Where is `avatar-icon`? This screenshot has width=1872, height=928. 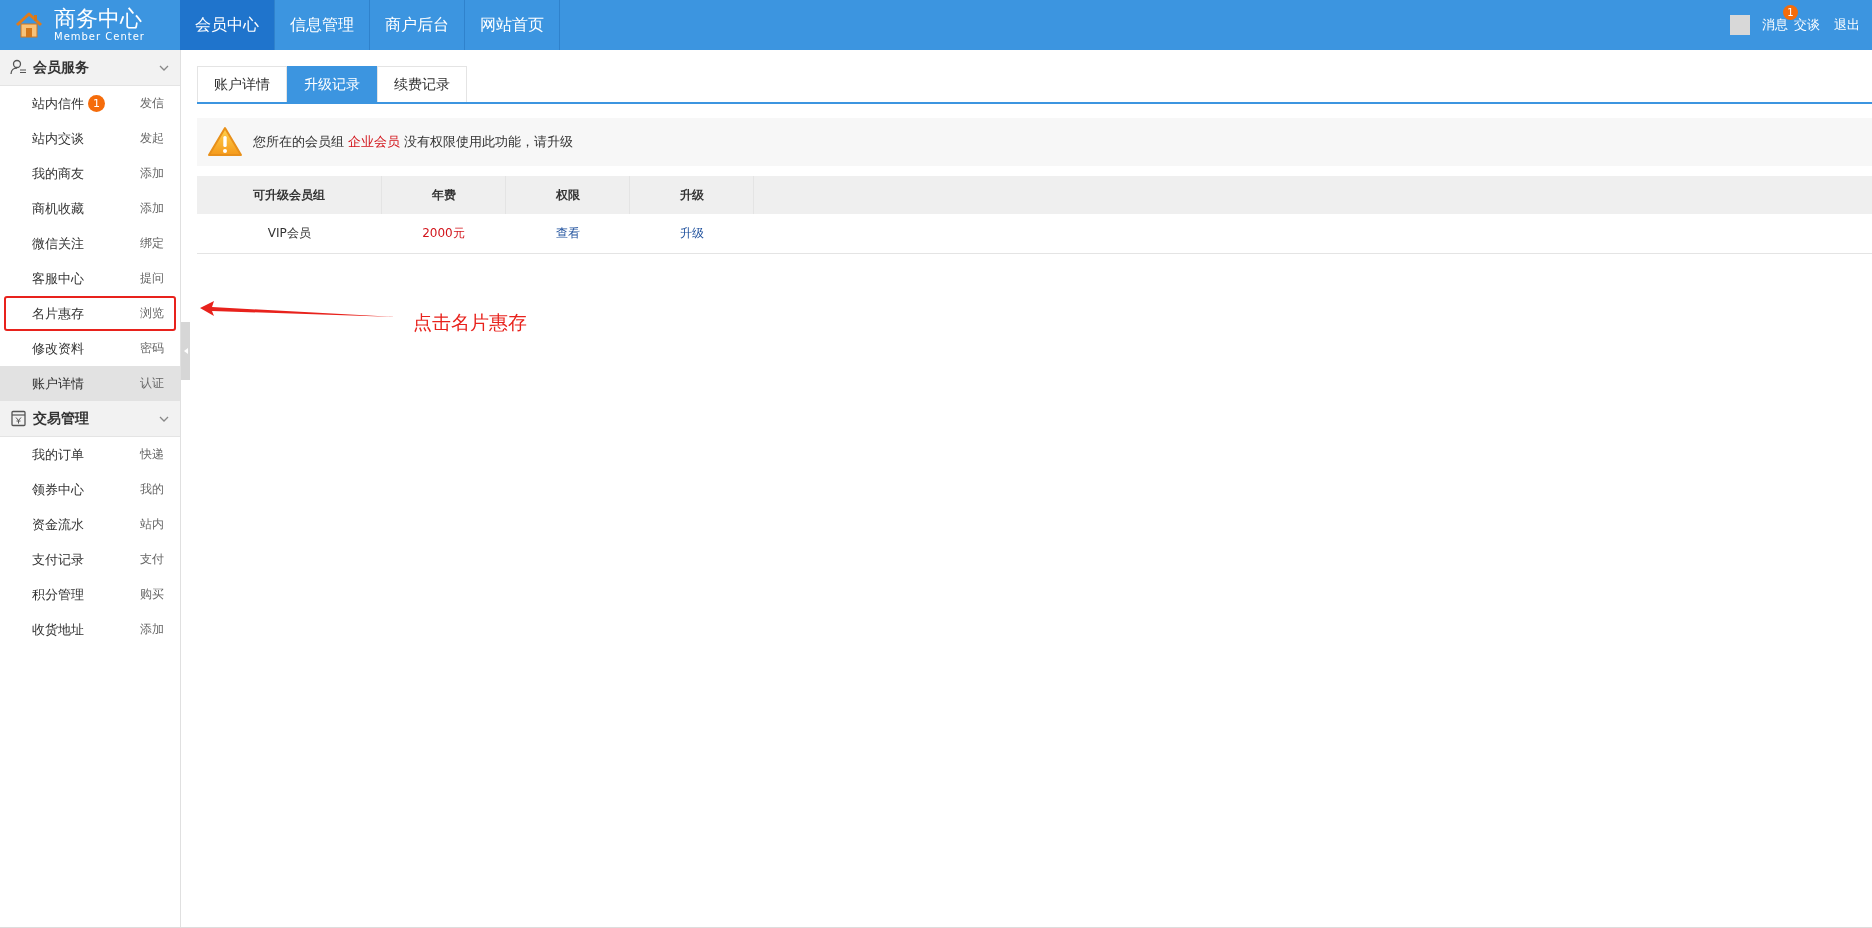 avatar-icon is located at coordinates (1740, 25).